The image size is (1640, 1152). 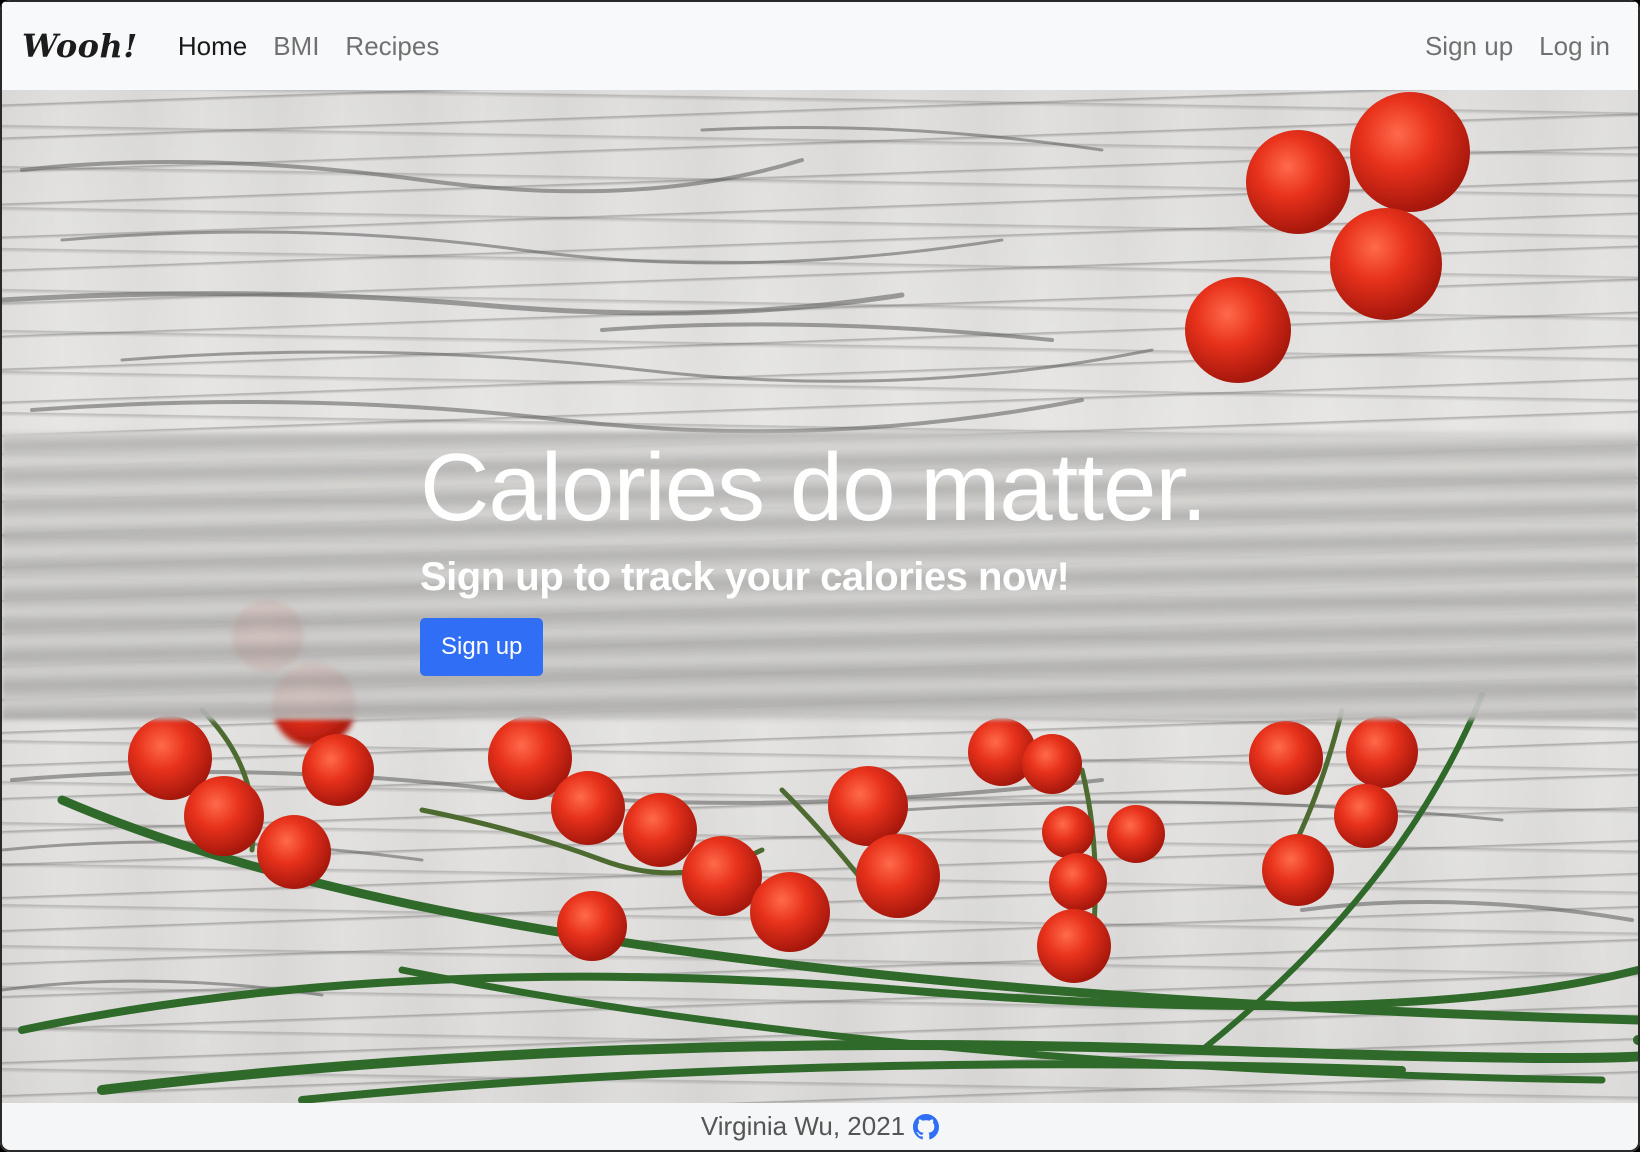 What do you see at coordinates (296, 46) in the screenshot?
I see `nav-bmi-link: BMI` at bounding box center [296, 46].